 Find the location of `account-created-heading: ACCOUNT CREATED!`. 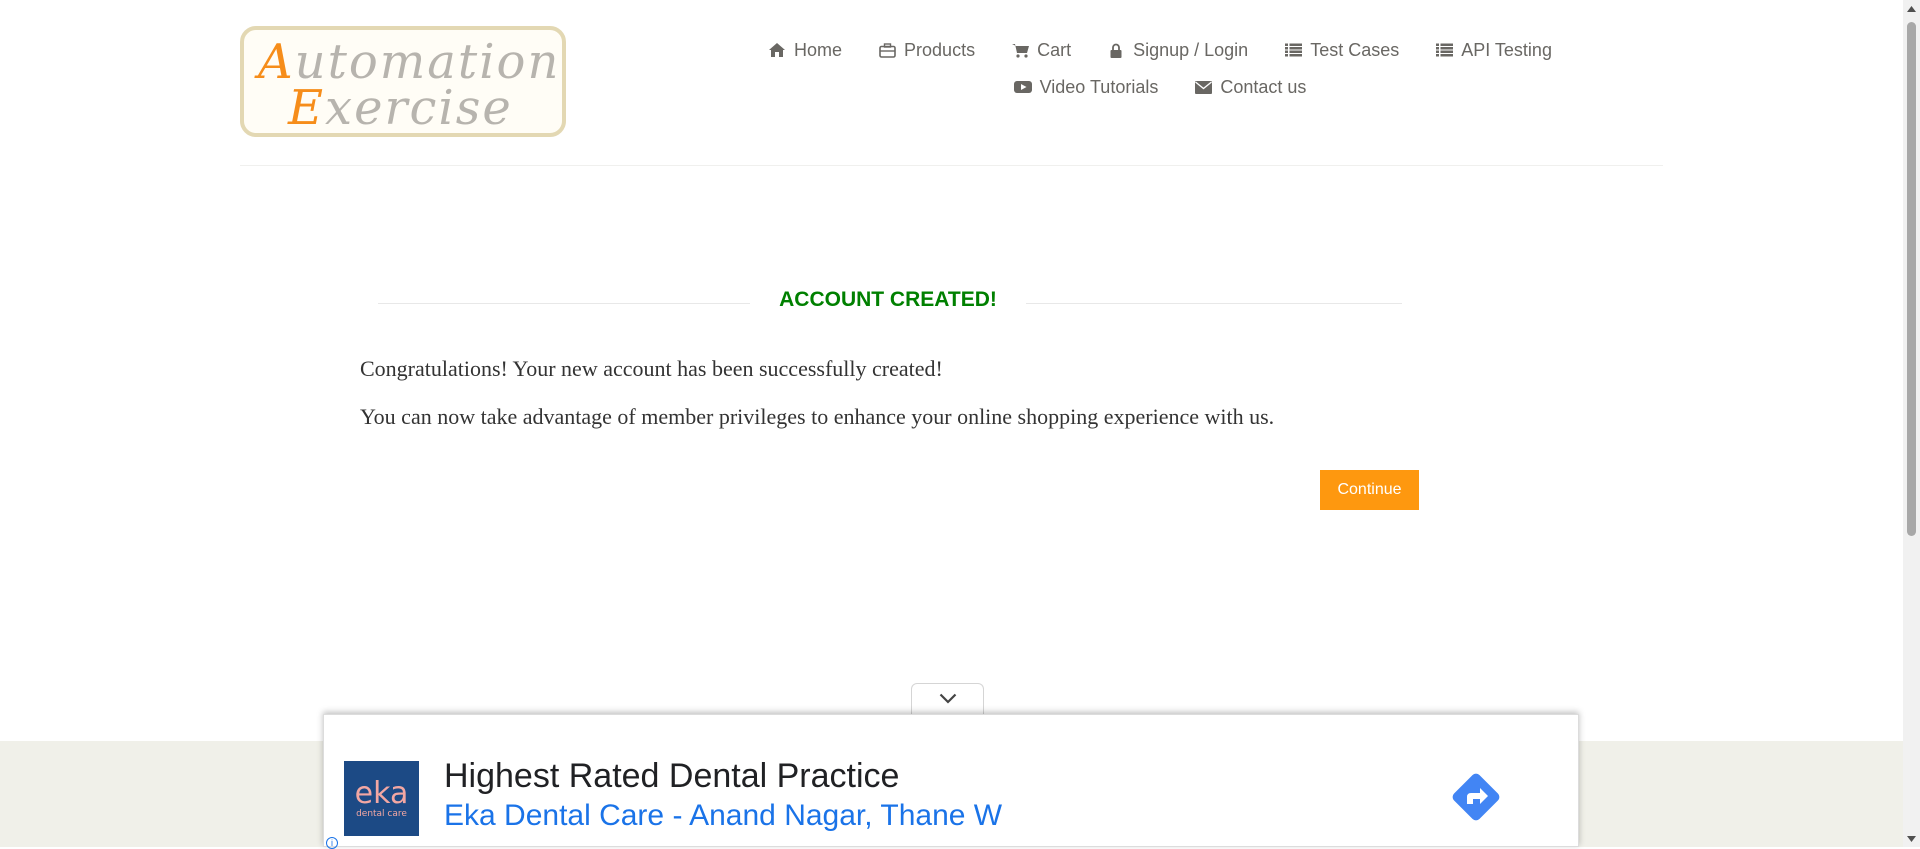

account-created-heading: ACCOUNT CREATED! is located at coordinates (890, 303).